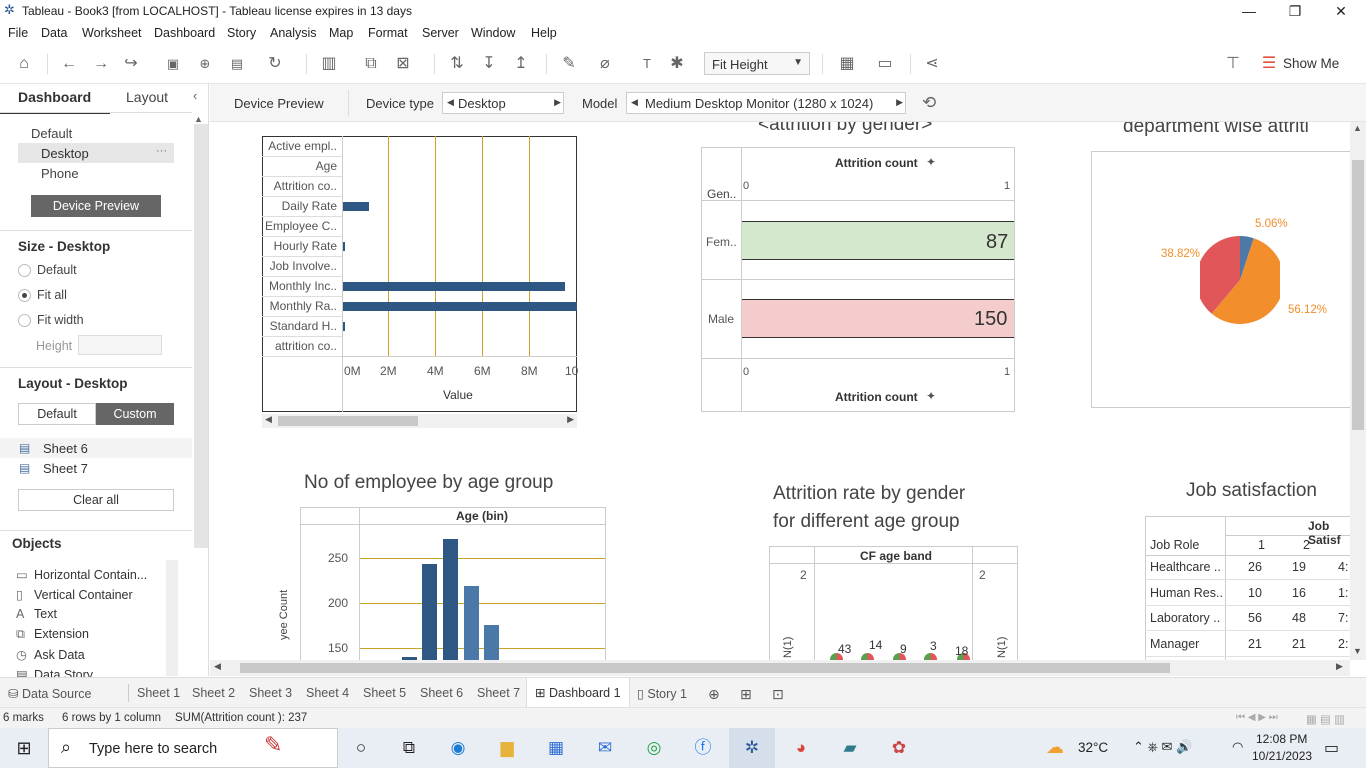 Image resolution: width=1366 pixels, height=768 pixels. What do you see at coordinates (388, 33) in the screenshot?
I see `menu-format: Format` at bounding box center [388, 33].